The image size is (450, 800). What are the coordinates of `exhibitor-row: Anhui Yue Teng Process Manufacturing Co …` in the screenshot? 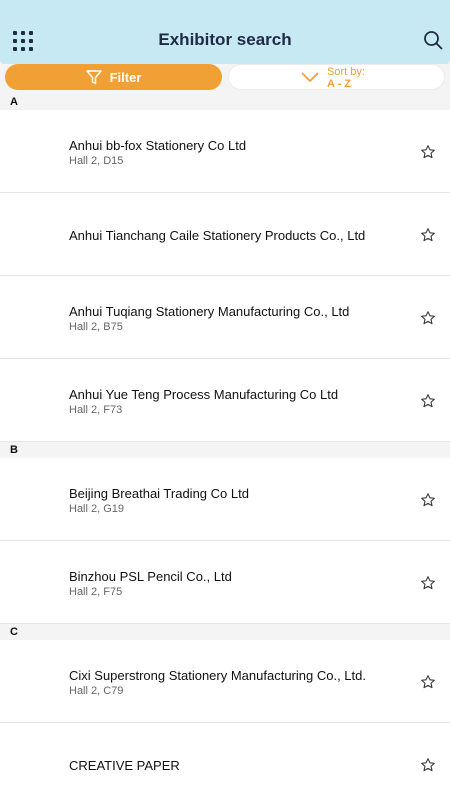 It's located at (225, 400).